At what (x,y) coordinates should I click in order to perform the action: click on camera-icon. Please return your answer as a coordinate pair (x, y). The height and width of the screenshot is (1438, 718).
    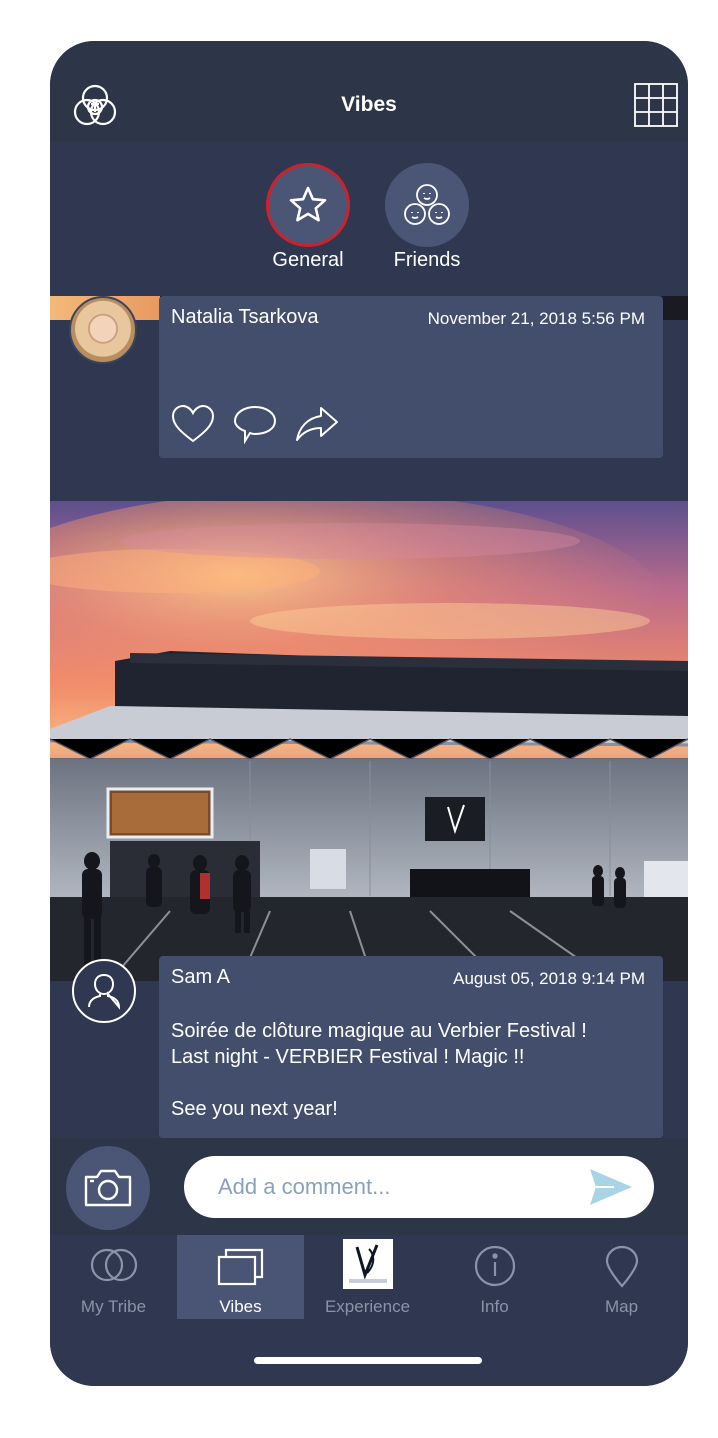
    Looking at the image, I should click on (108, 1188).